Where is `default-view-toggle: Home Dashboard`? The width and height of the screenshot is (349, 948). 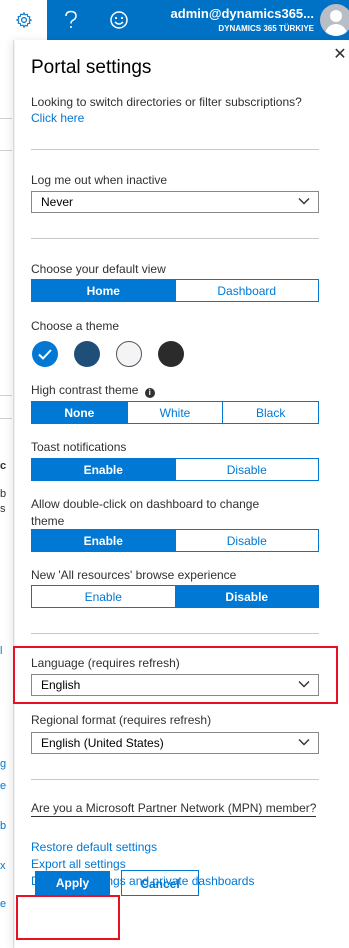
default-view-toggle: Home Dashboard is located at coordinates (175, 290).